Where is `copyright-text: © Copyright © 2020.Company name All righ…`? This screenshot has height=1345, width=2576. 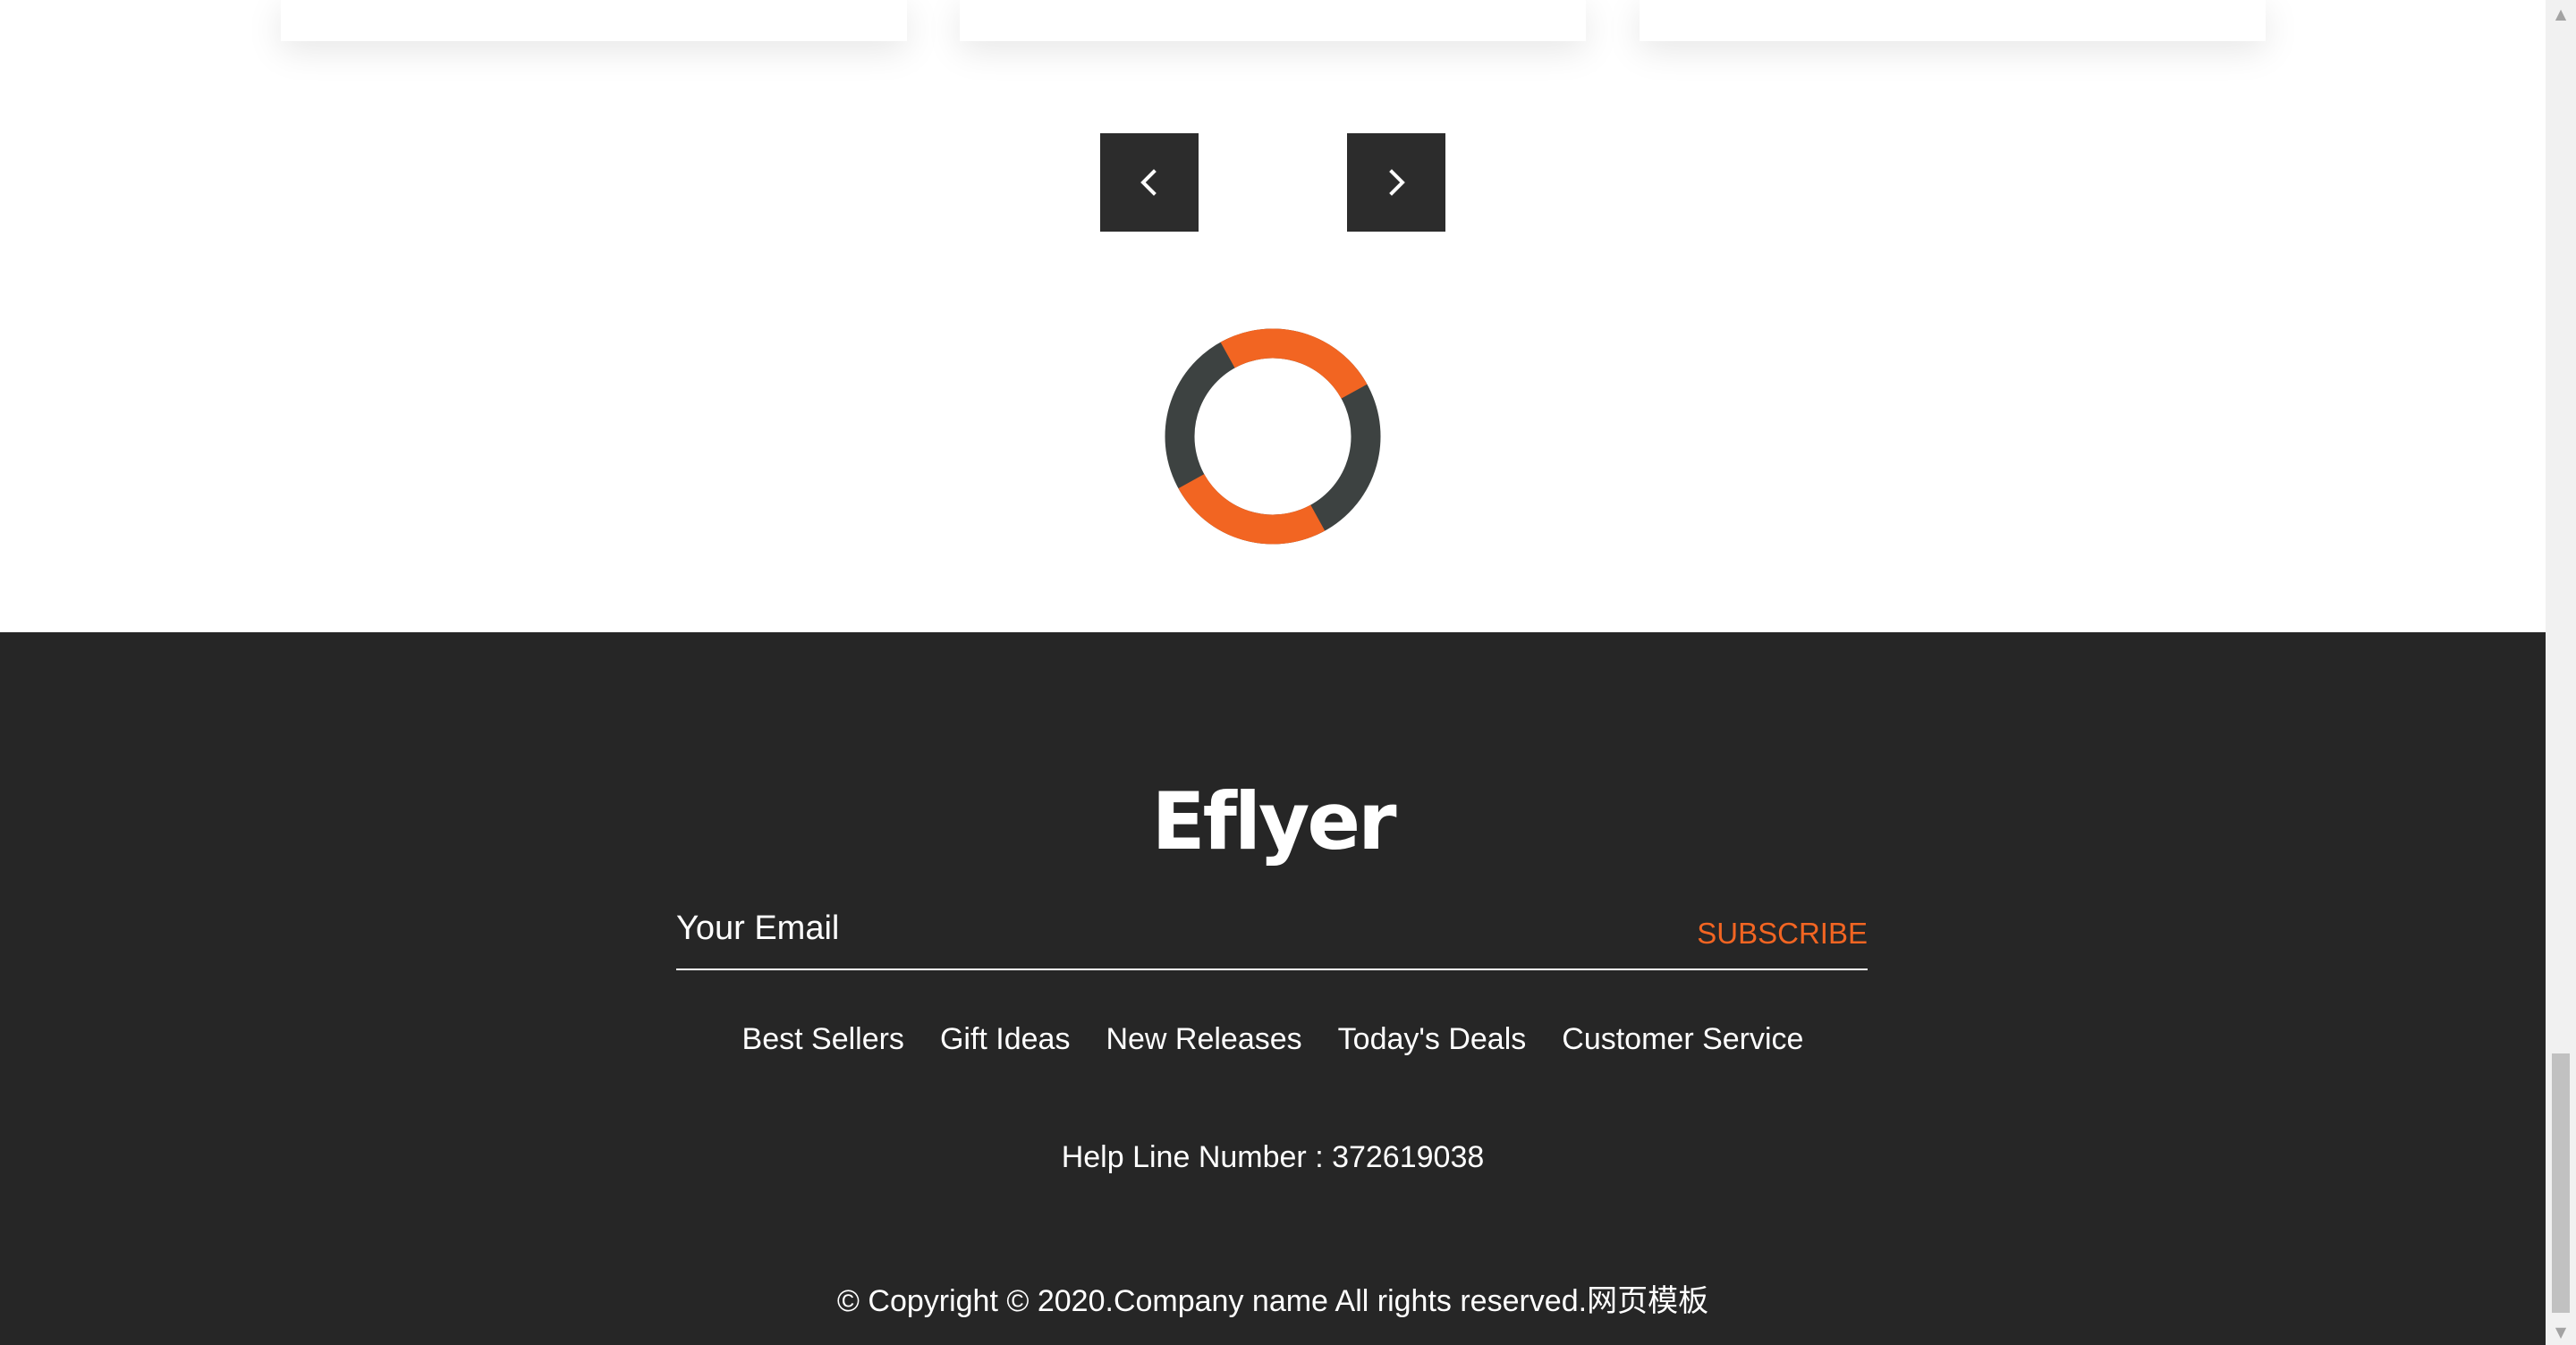 copyright-text: © Copyright © 2020.Company name All righ… is located at coordinates (1272, 1301).